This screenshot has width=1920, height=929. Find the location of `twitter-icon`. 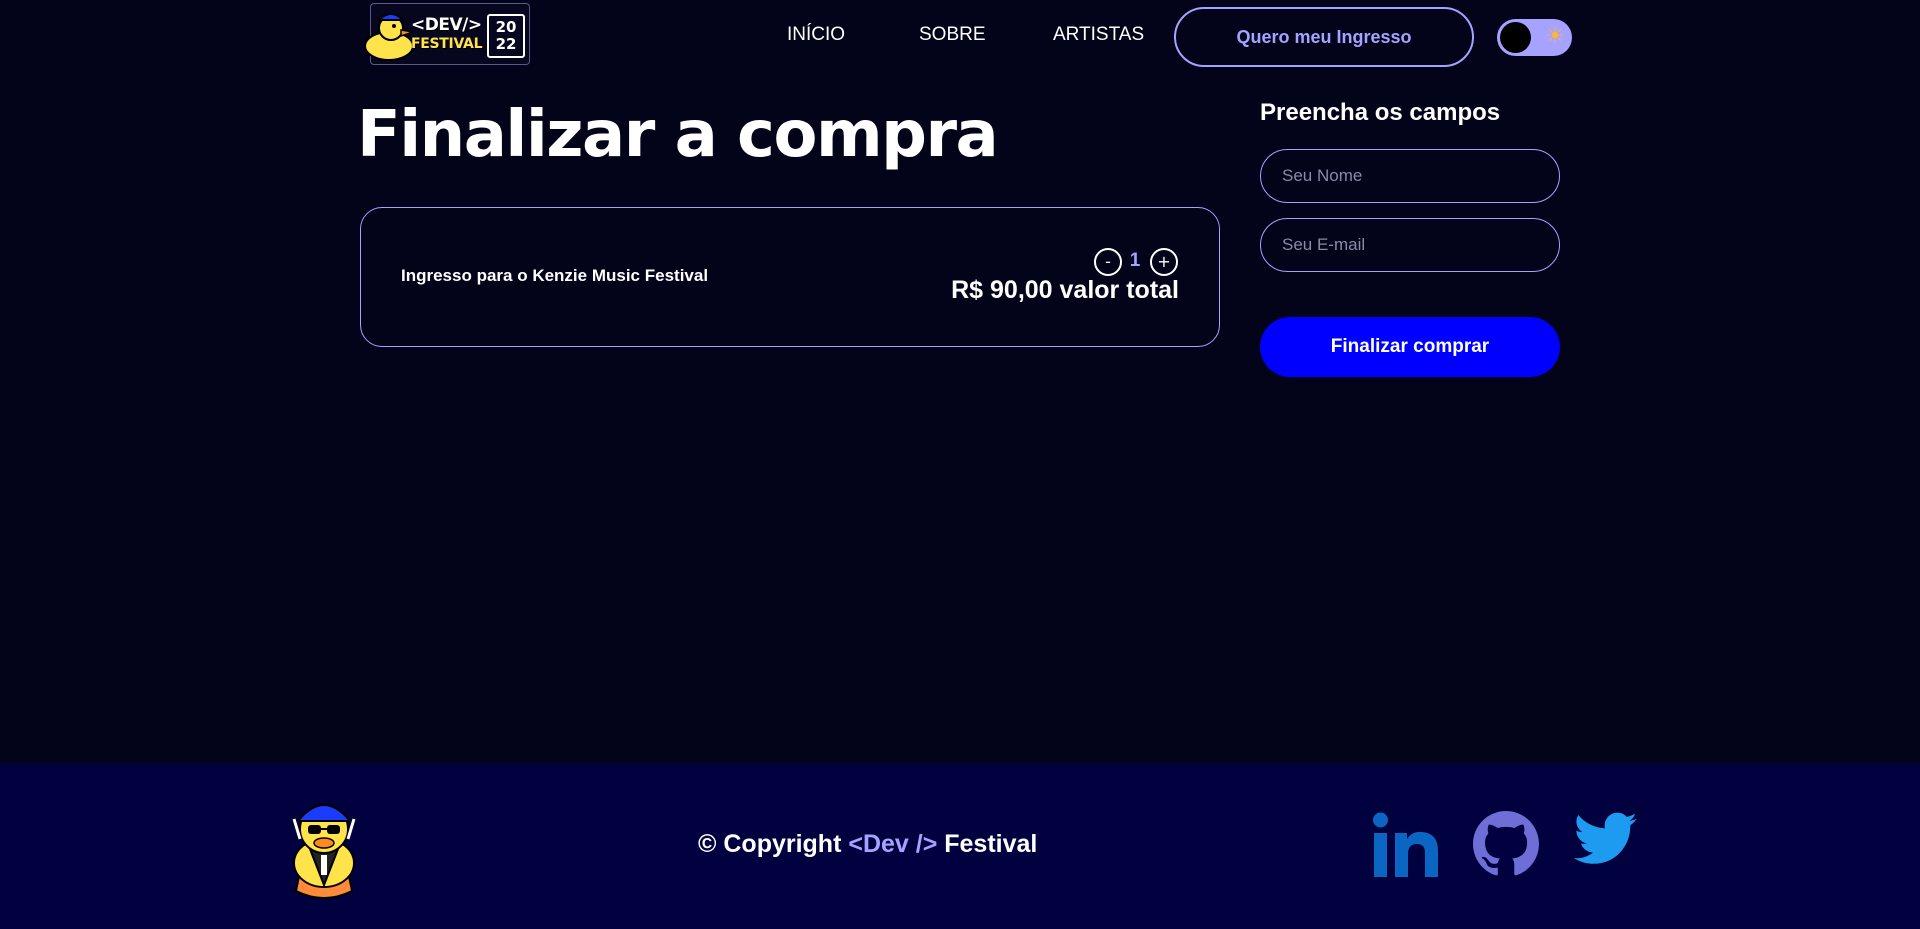

twitter-icon is located at coordinates (1605, 838).